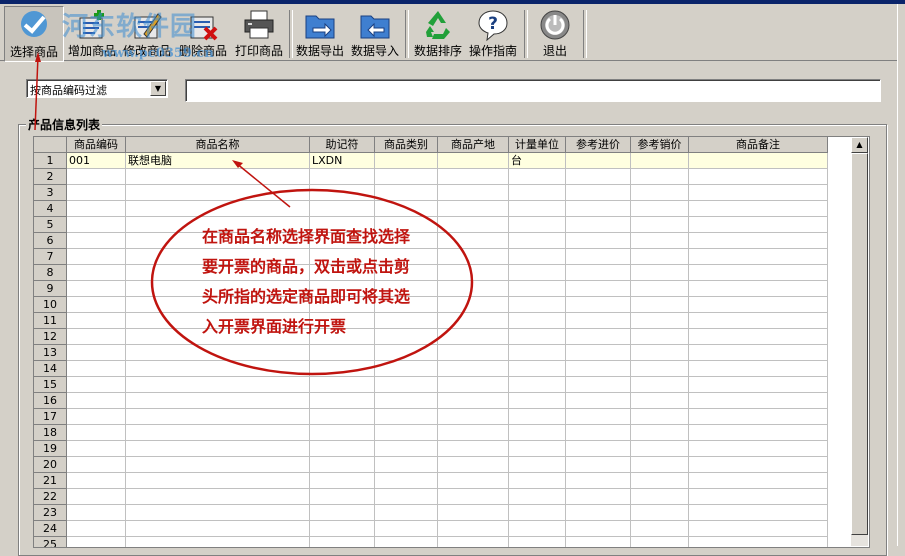  I want to click on table-cell: LXDN, so click(342, 161).